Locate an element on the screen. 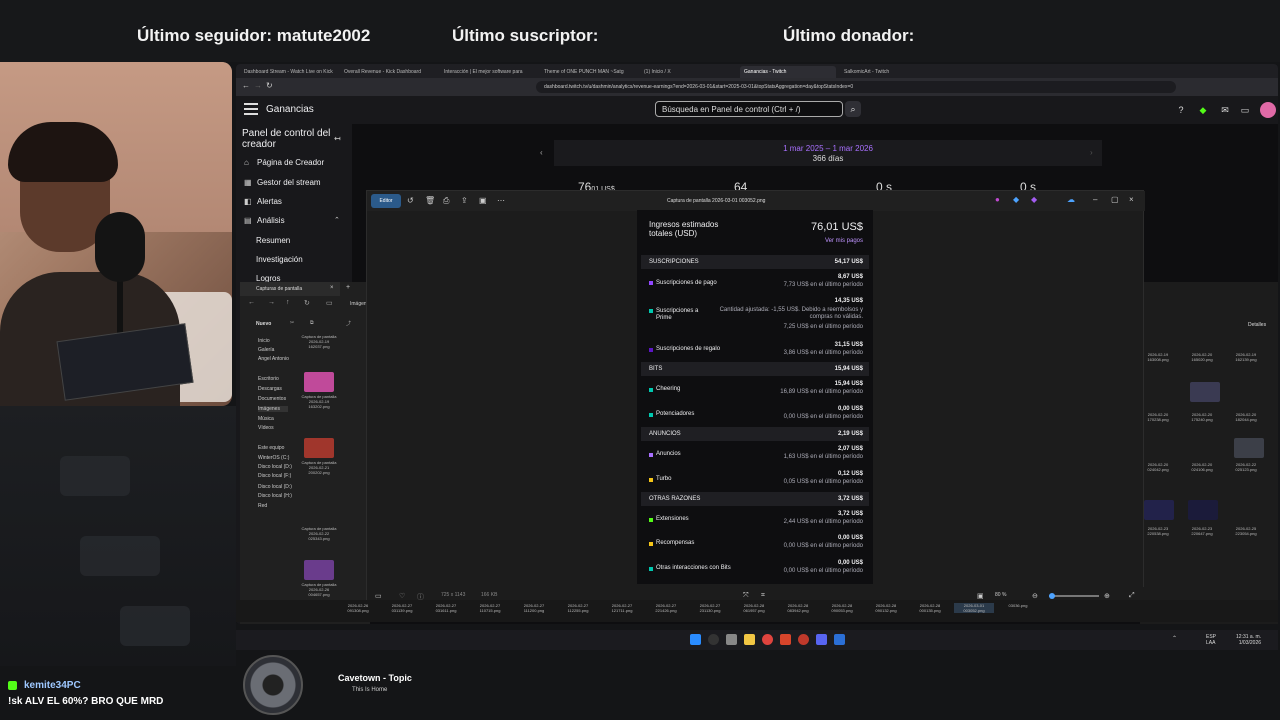 The width and height of the screenshot is (1280, 720). avatar is located at coordinates (1268, 110).